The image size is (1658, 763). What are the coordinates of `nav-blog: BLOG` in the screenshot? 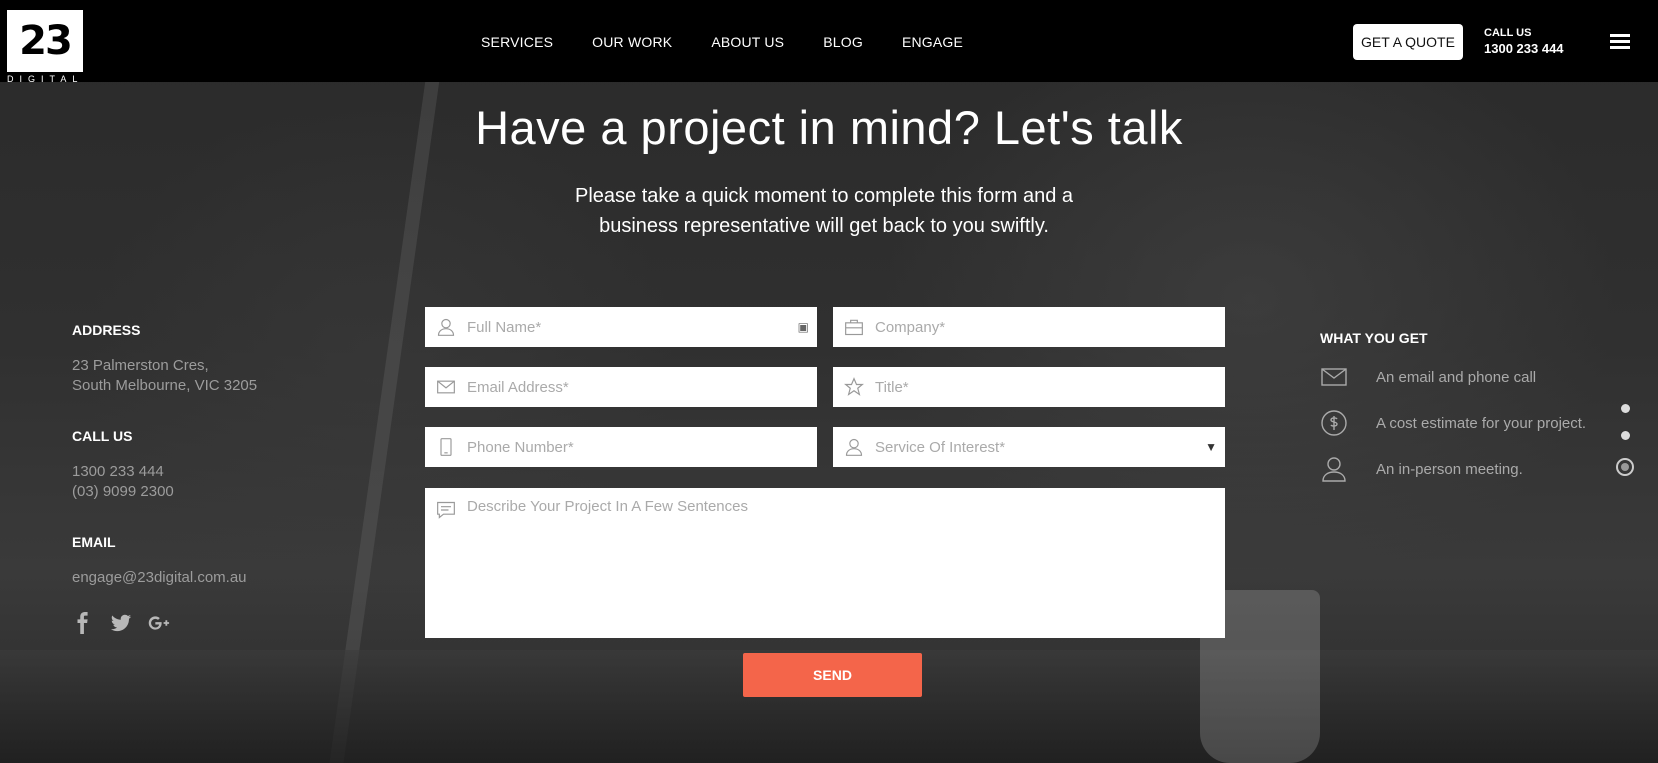 It's located at (843, 42).